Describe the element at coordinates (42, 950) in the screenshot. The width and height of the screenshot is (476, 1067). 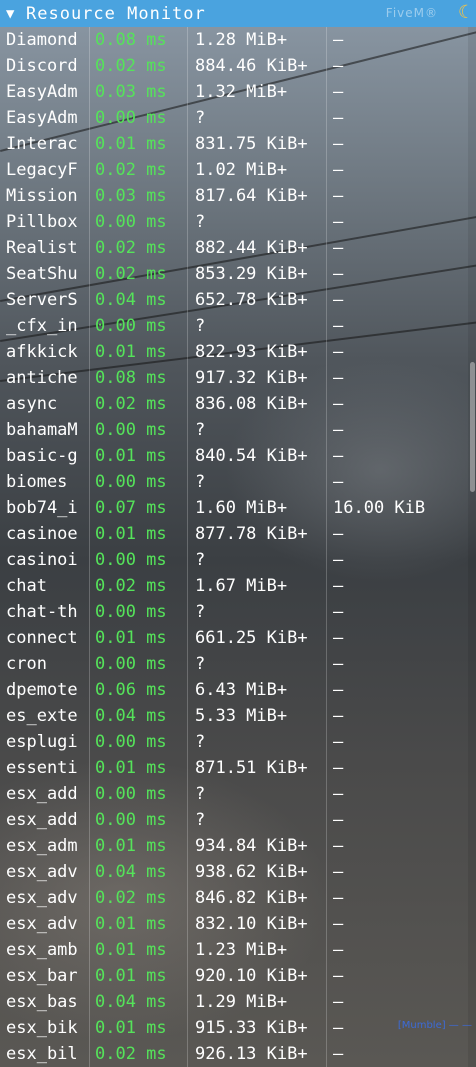
I see `resource-name-cell: esx_amb` at that location.